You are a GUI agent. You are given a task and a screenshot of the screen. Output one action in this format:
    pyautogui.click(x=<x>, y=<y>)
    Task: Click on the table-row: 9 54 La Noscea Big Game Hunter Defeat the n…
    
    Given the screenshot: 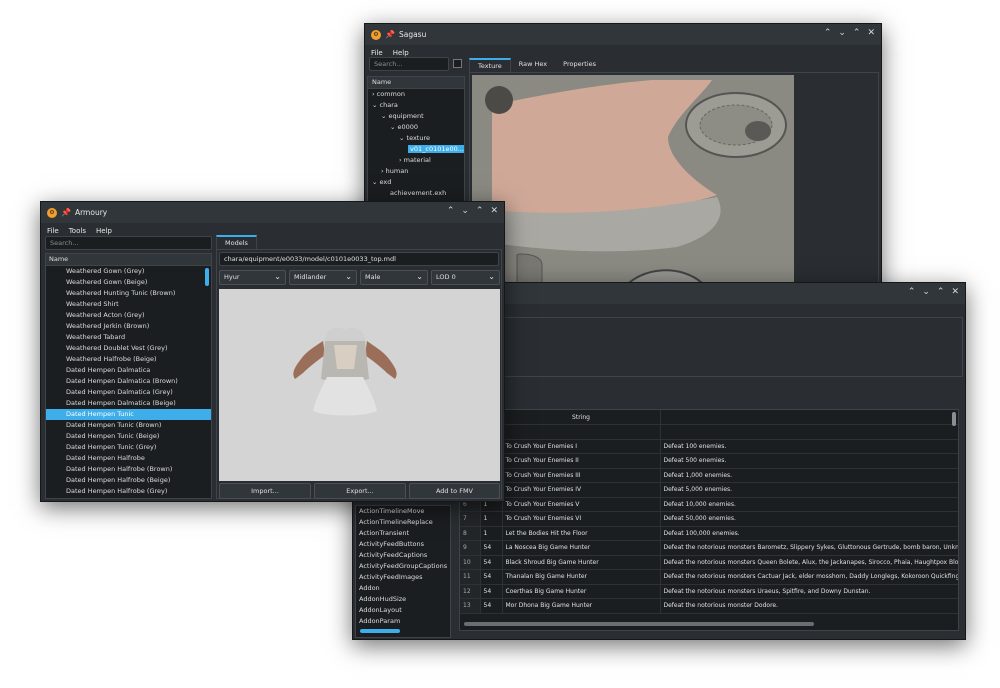 What is the action you would take?
    pyautogui.click(x=709, y=548)
    